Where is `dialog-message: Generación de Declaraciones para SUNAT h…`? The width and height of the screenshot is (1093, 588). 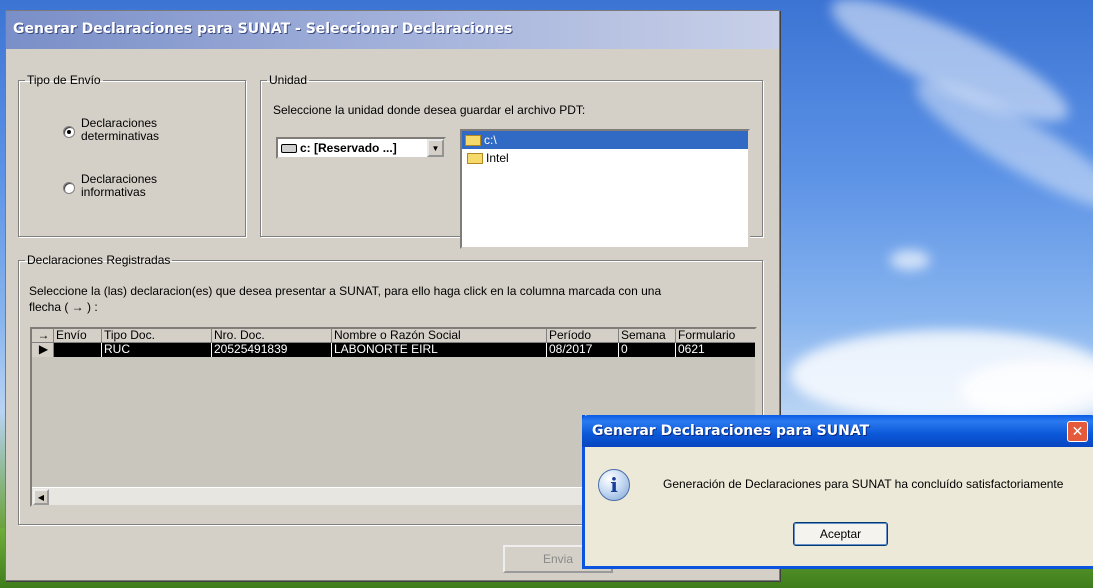
dialog-message: Generación de Declaraciones para SUNAT h… is located at coordinates (863, 484).